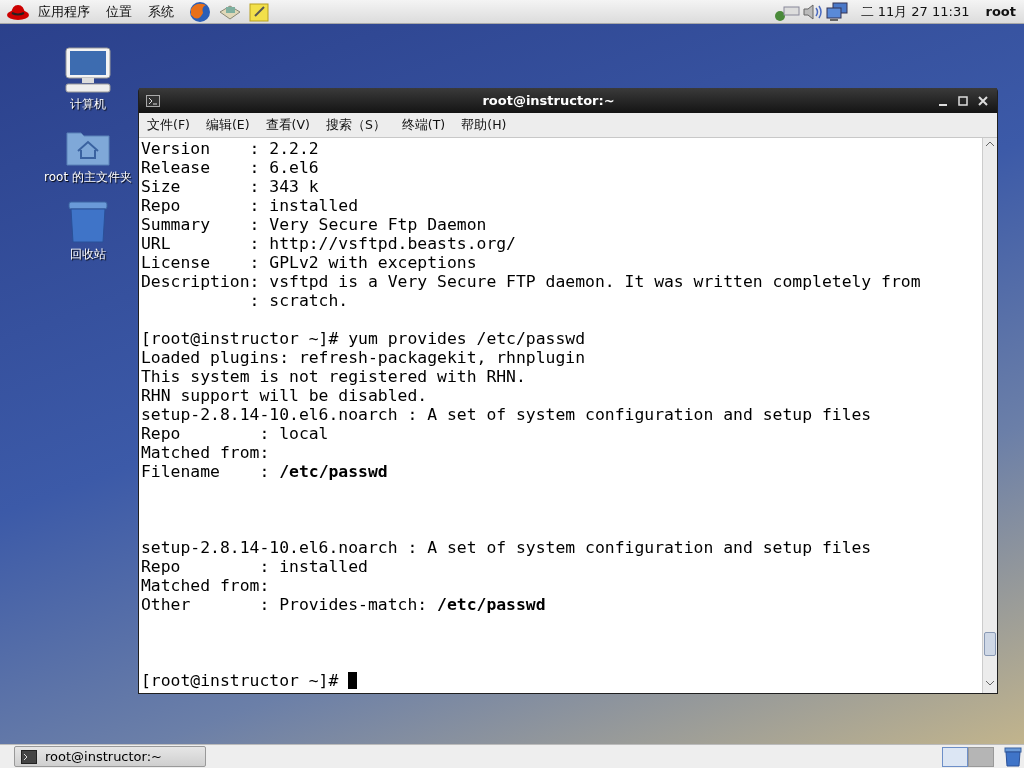  Describe the element at coordinates (230, 167) in the screenshot. I see `terminal-line: Release : 6.el6` at that location.